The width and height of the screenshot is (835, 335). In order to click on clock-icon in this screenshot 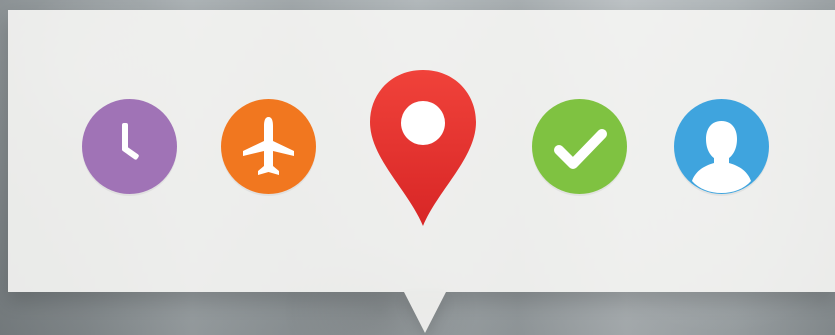, I will do `click(129, 146)`.